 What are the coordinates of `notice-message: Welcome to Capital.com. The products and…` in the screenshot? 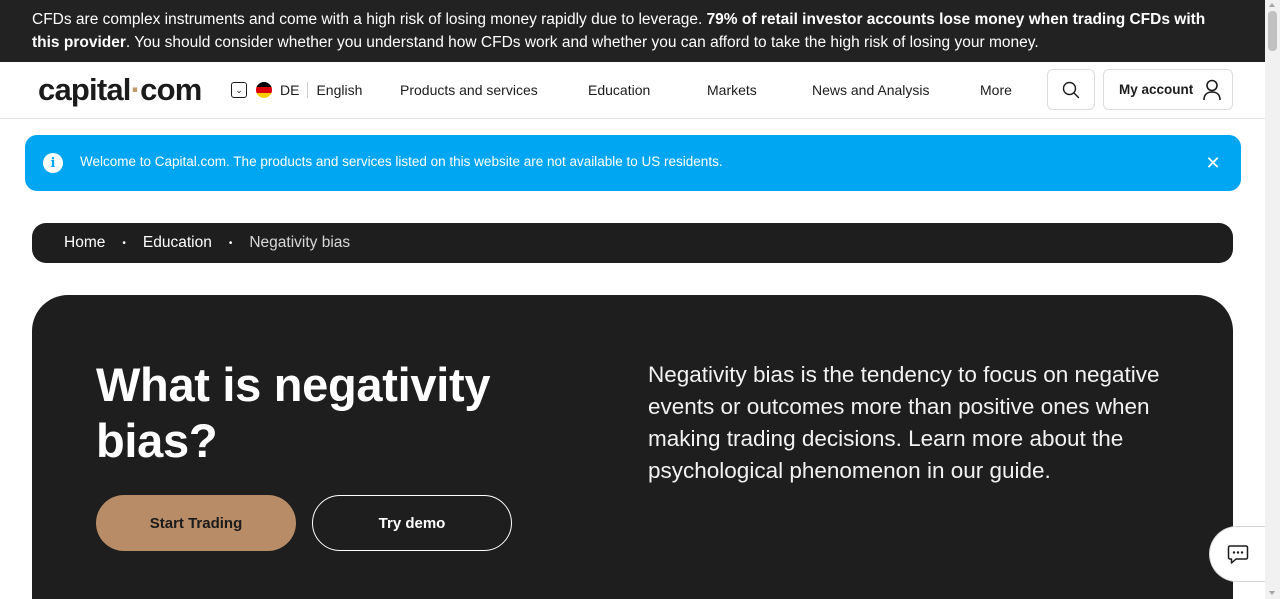 It's located at (401, 161).